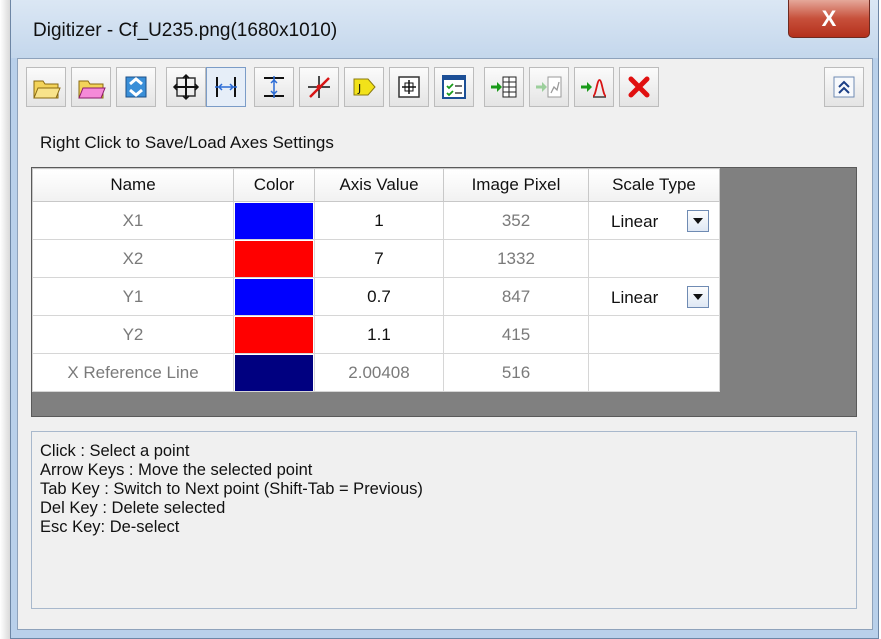 The width and height of the screenshot is (881, 639). I want to click on zoom-point-icon, so click(409, 87).